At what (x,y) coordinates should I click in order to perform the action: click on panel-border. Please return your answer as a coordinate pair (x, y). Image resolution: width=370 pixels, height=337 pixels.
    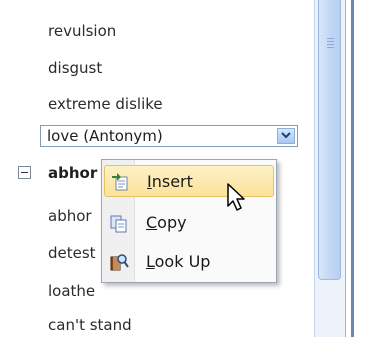
    Looking at the image, I should click on (357, 168).